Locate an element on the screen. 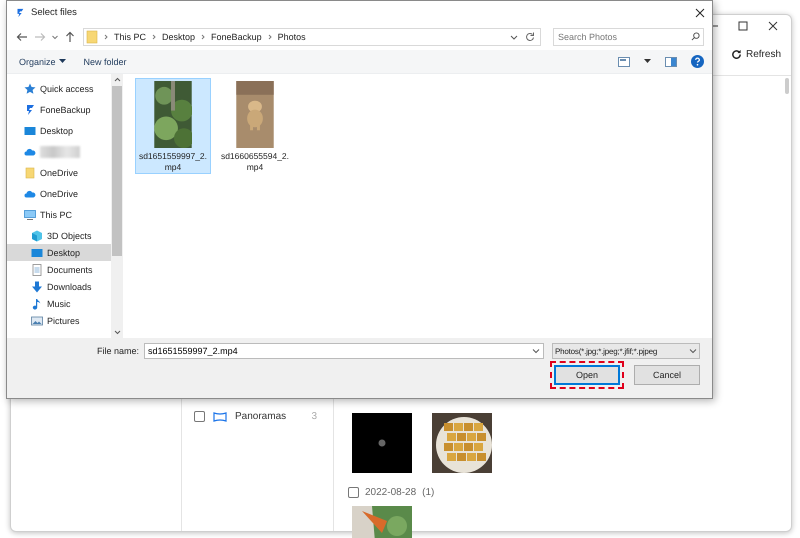  nav-item: This PC is located at coordinates (59, 214).